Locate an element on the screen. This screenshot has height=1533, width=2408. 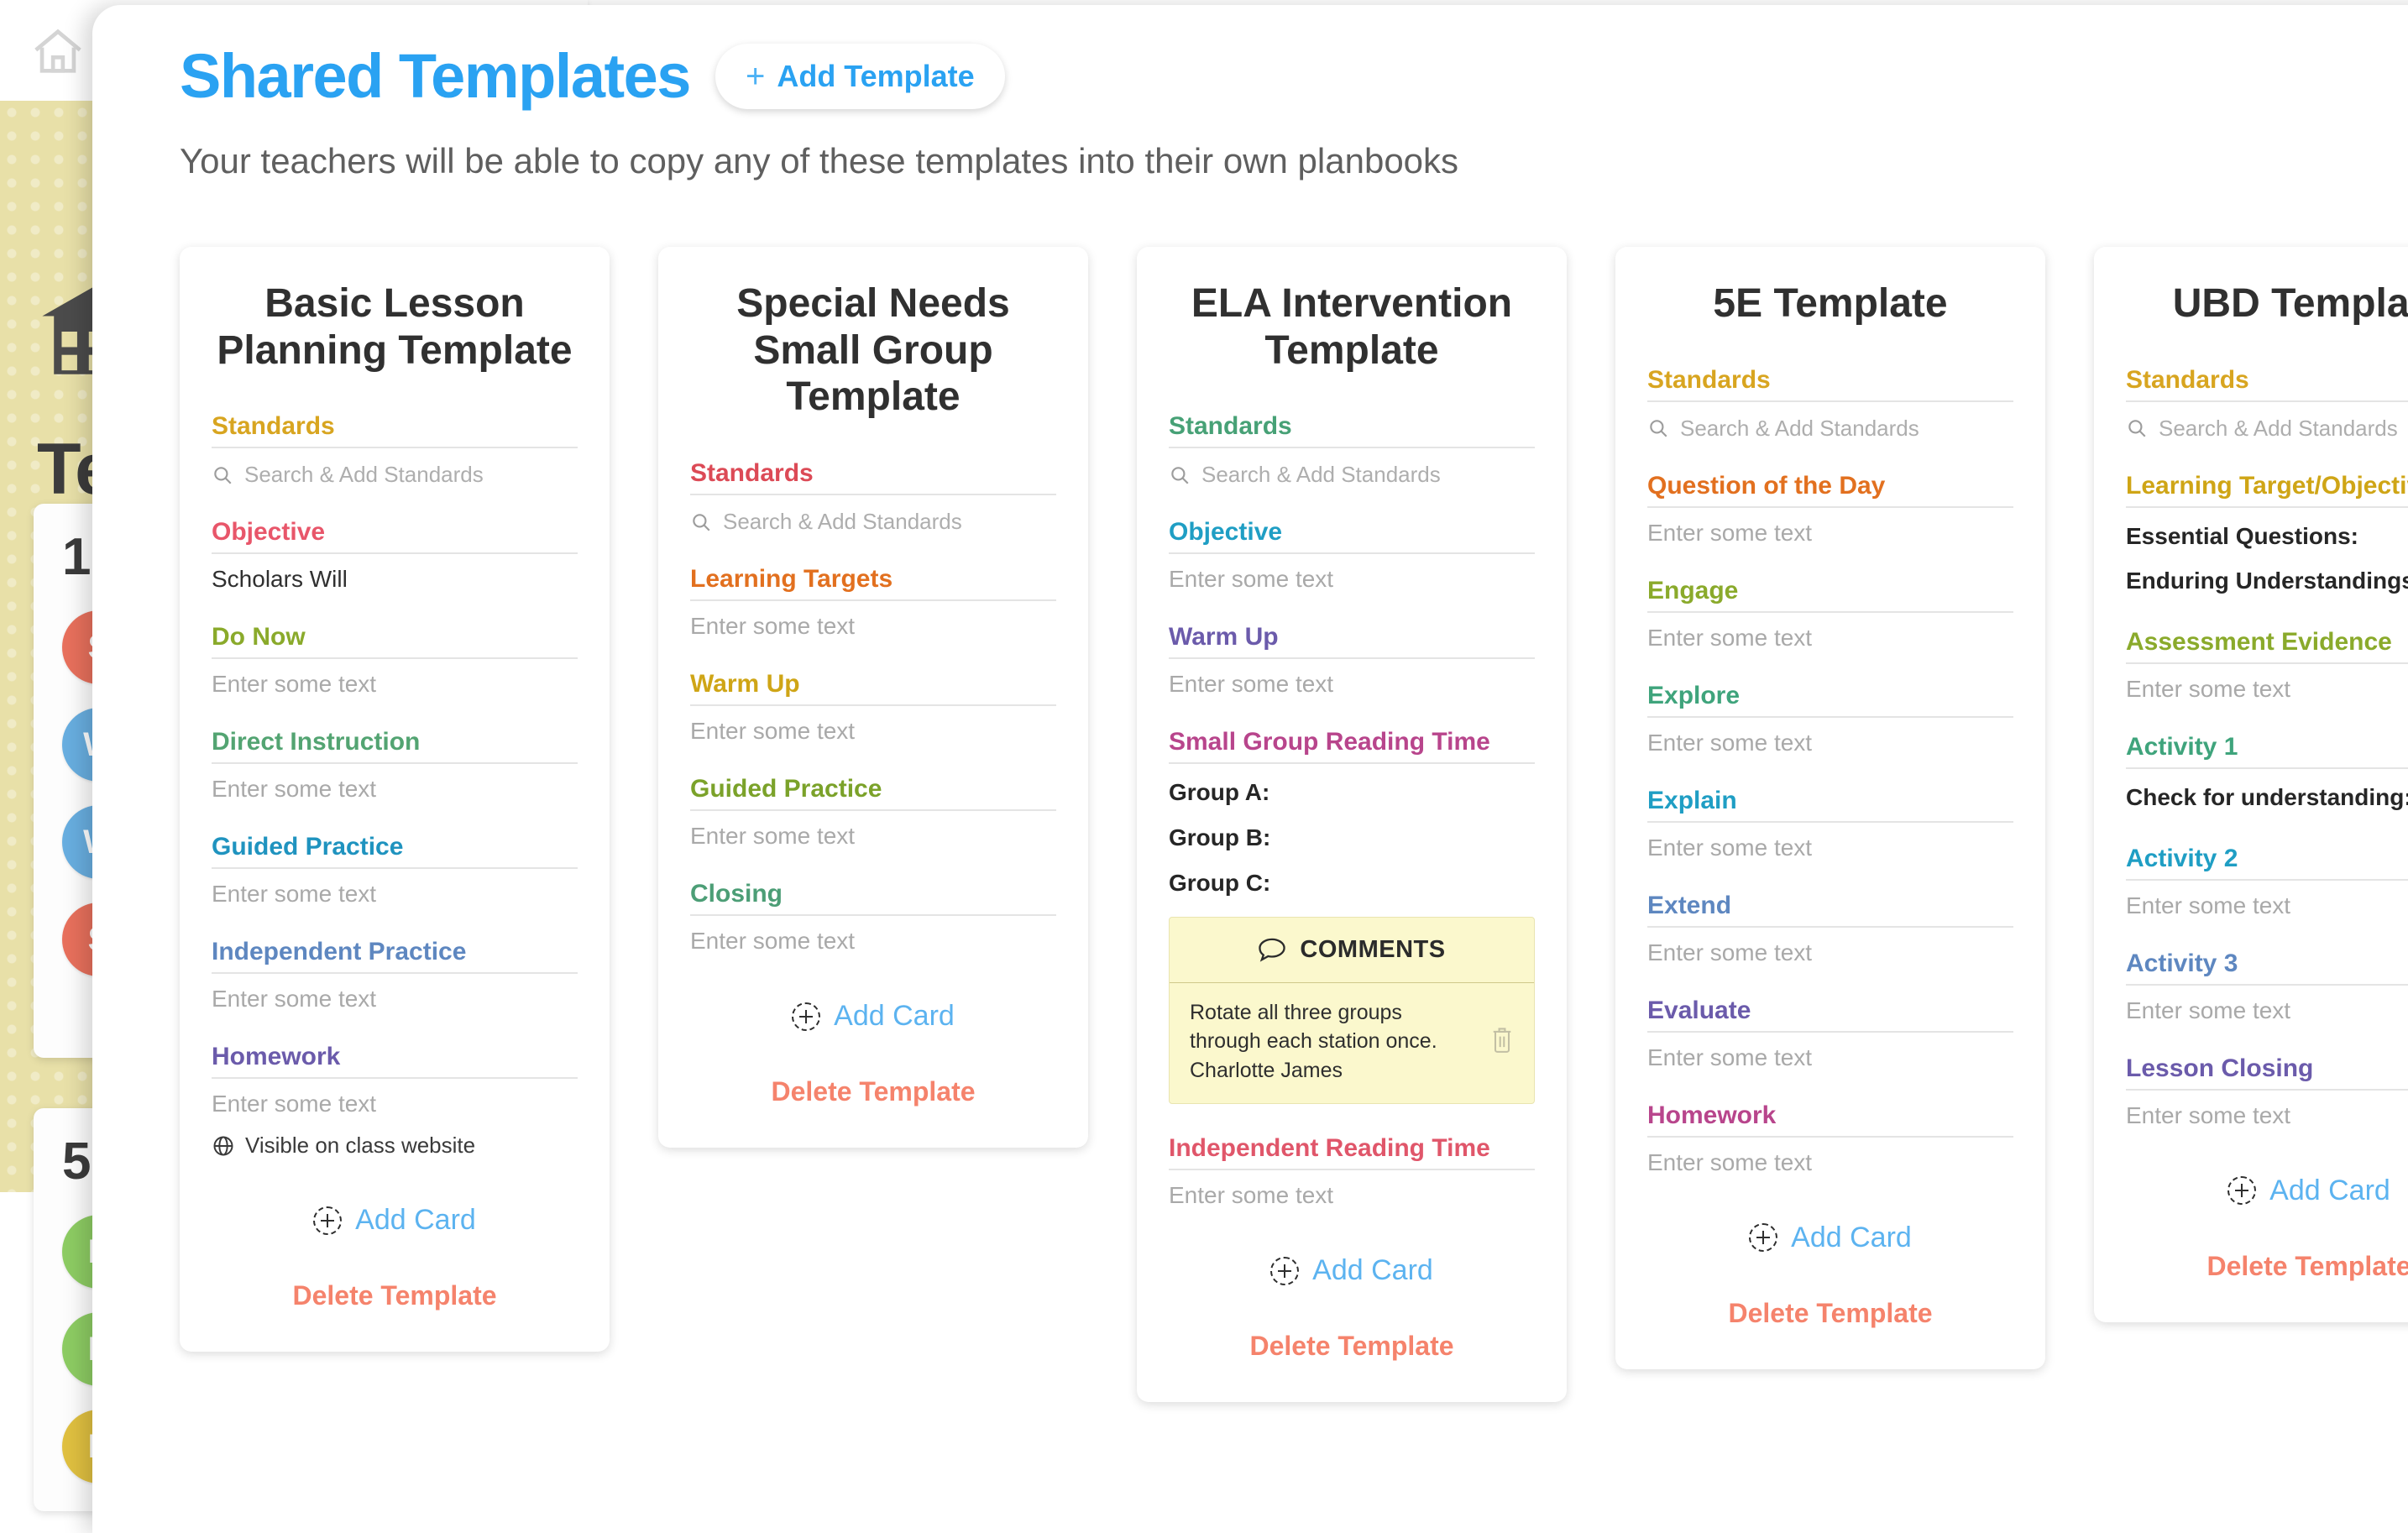
section-heading: Learning Targets is located at coordinates (873, 583).